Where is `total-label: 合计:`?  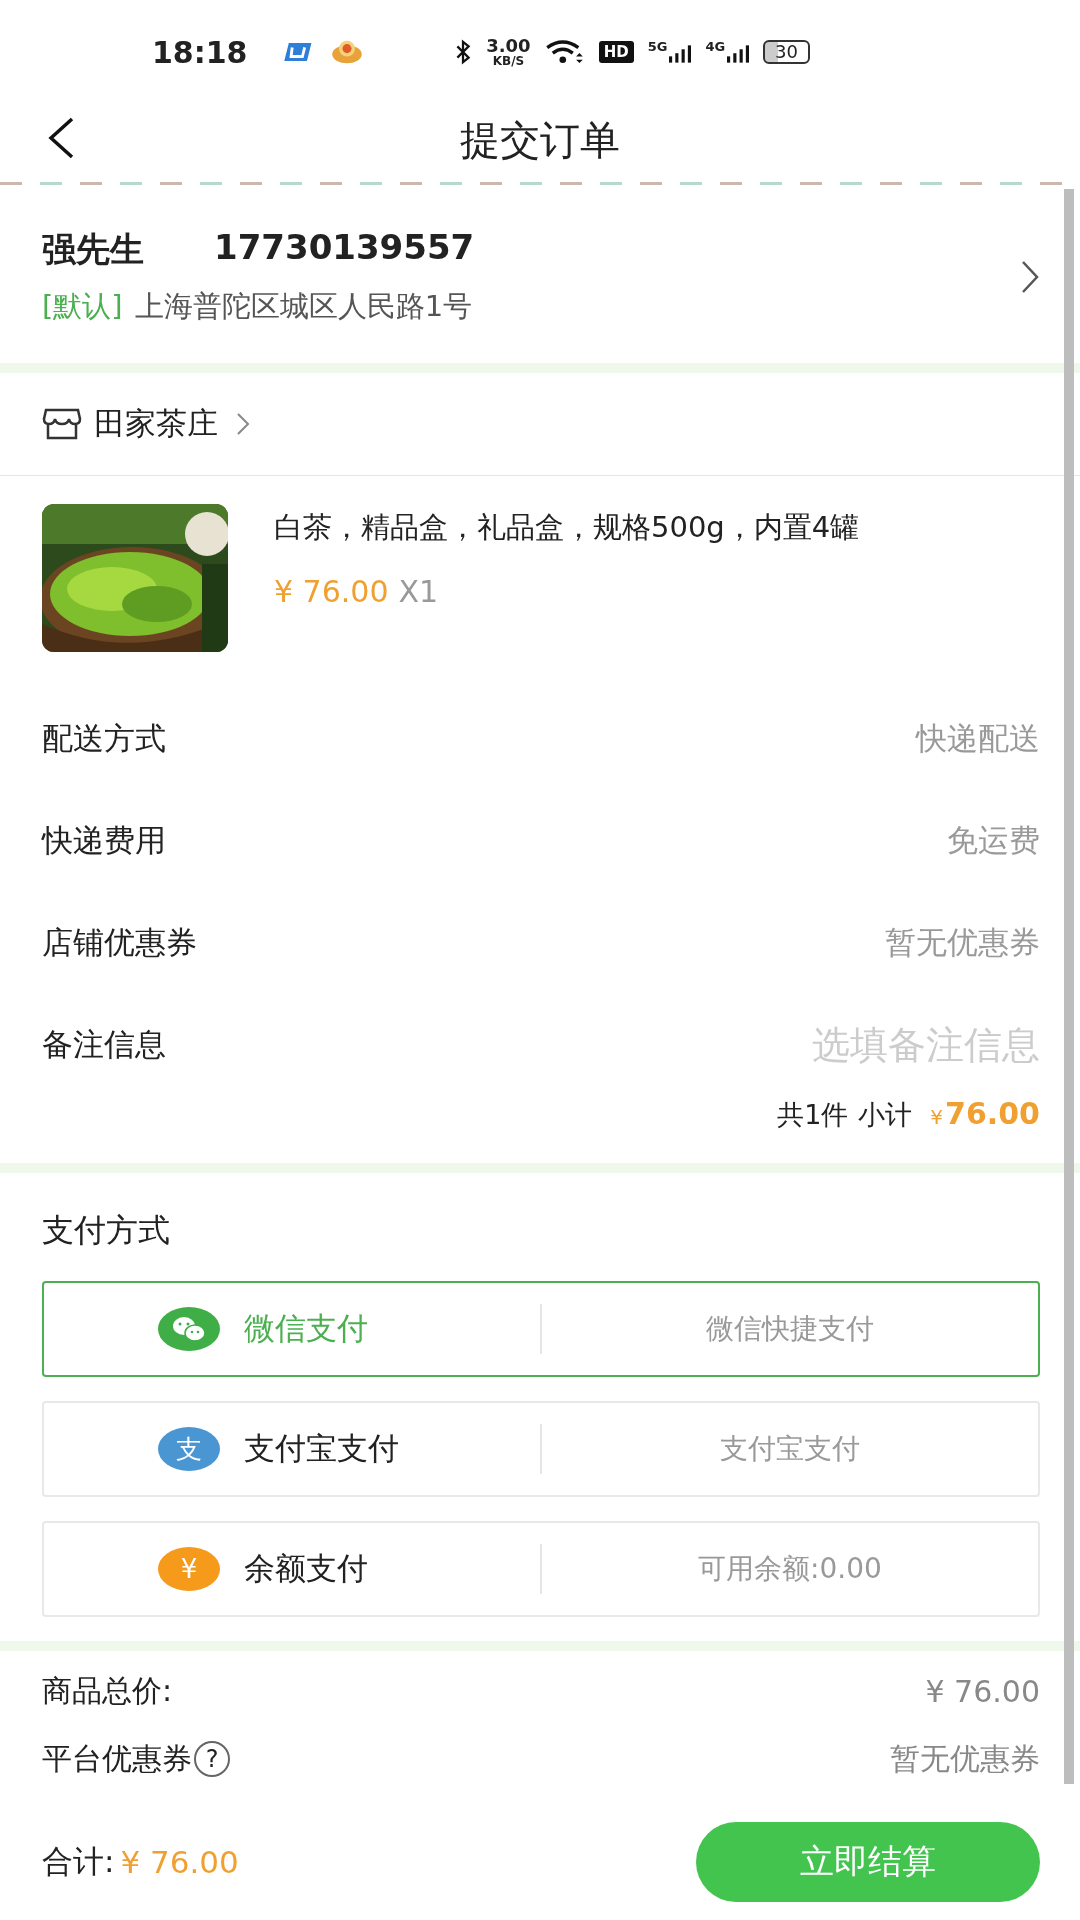
total-label: 合计: is located at coordinates (78, 1861).